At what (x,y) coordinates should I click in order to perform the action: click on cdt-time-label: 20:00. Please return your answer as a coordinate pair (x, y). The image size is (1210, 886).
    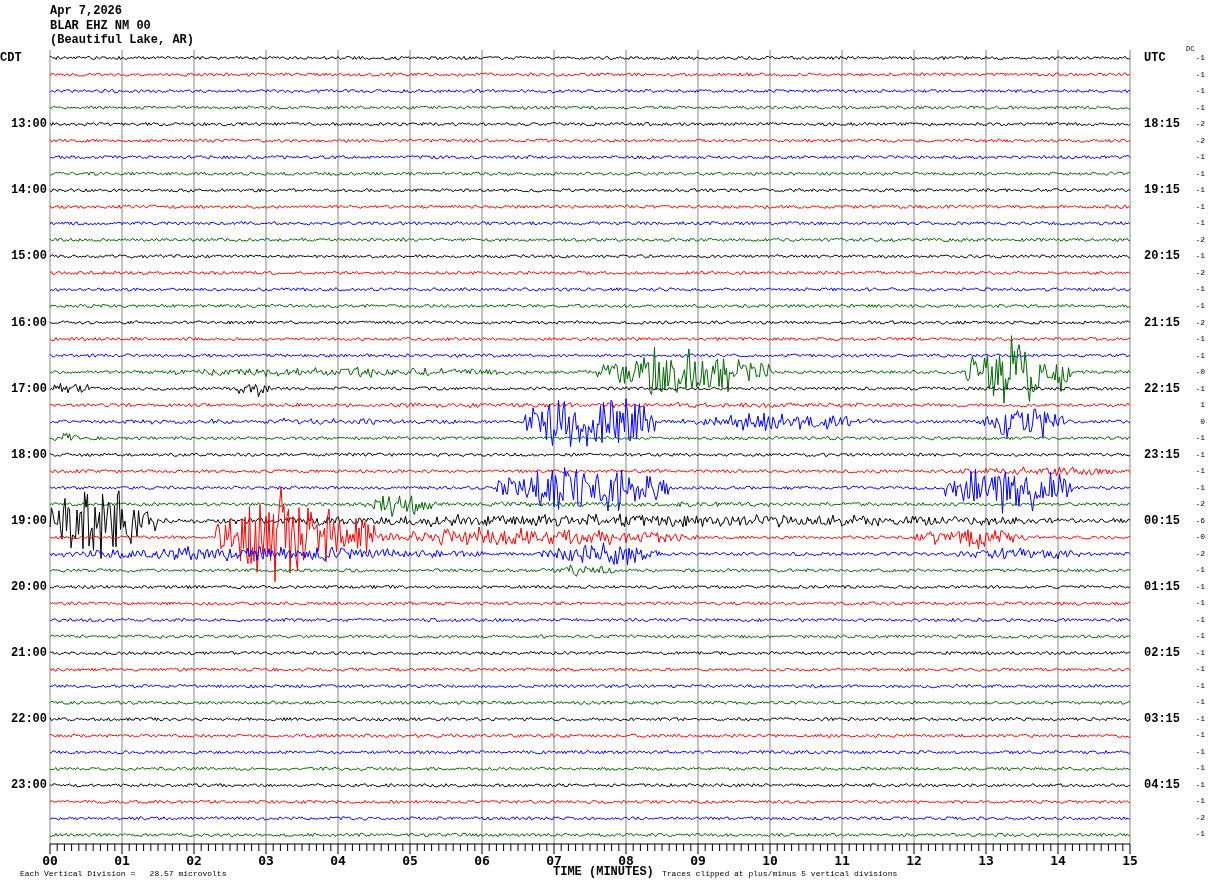
    Looking at the image, I should click on (29, 586).